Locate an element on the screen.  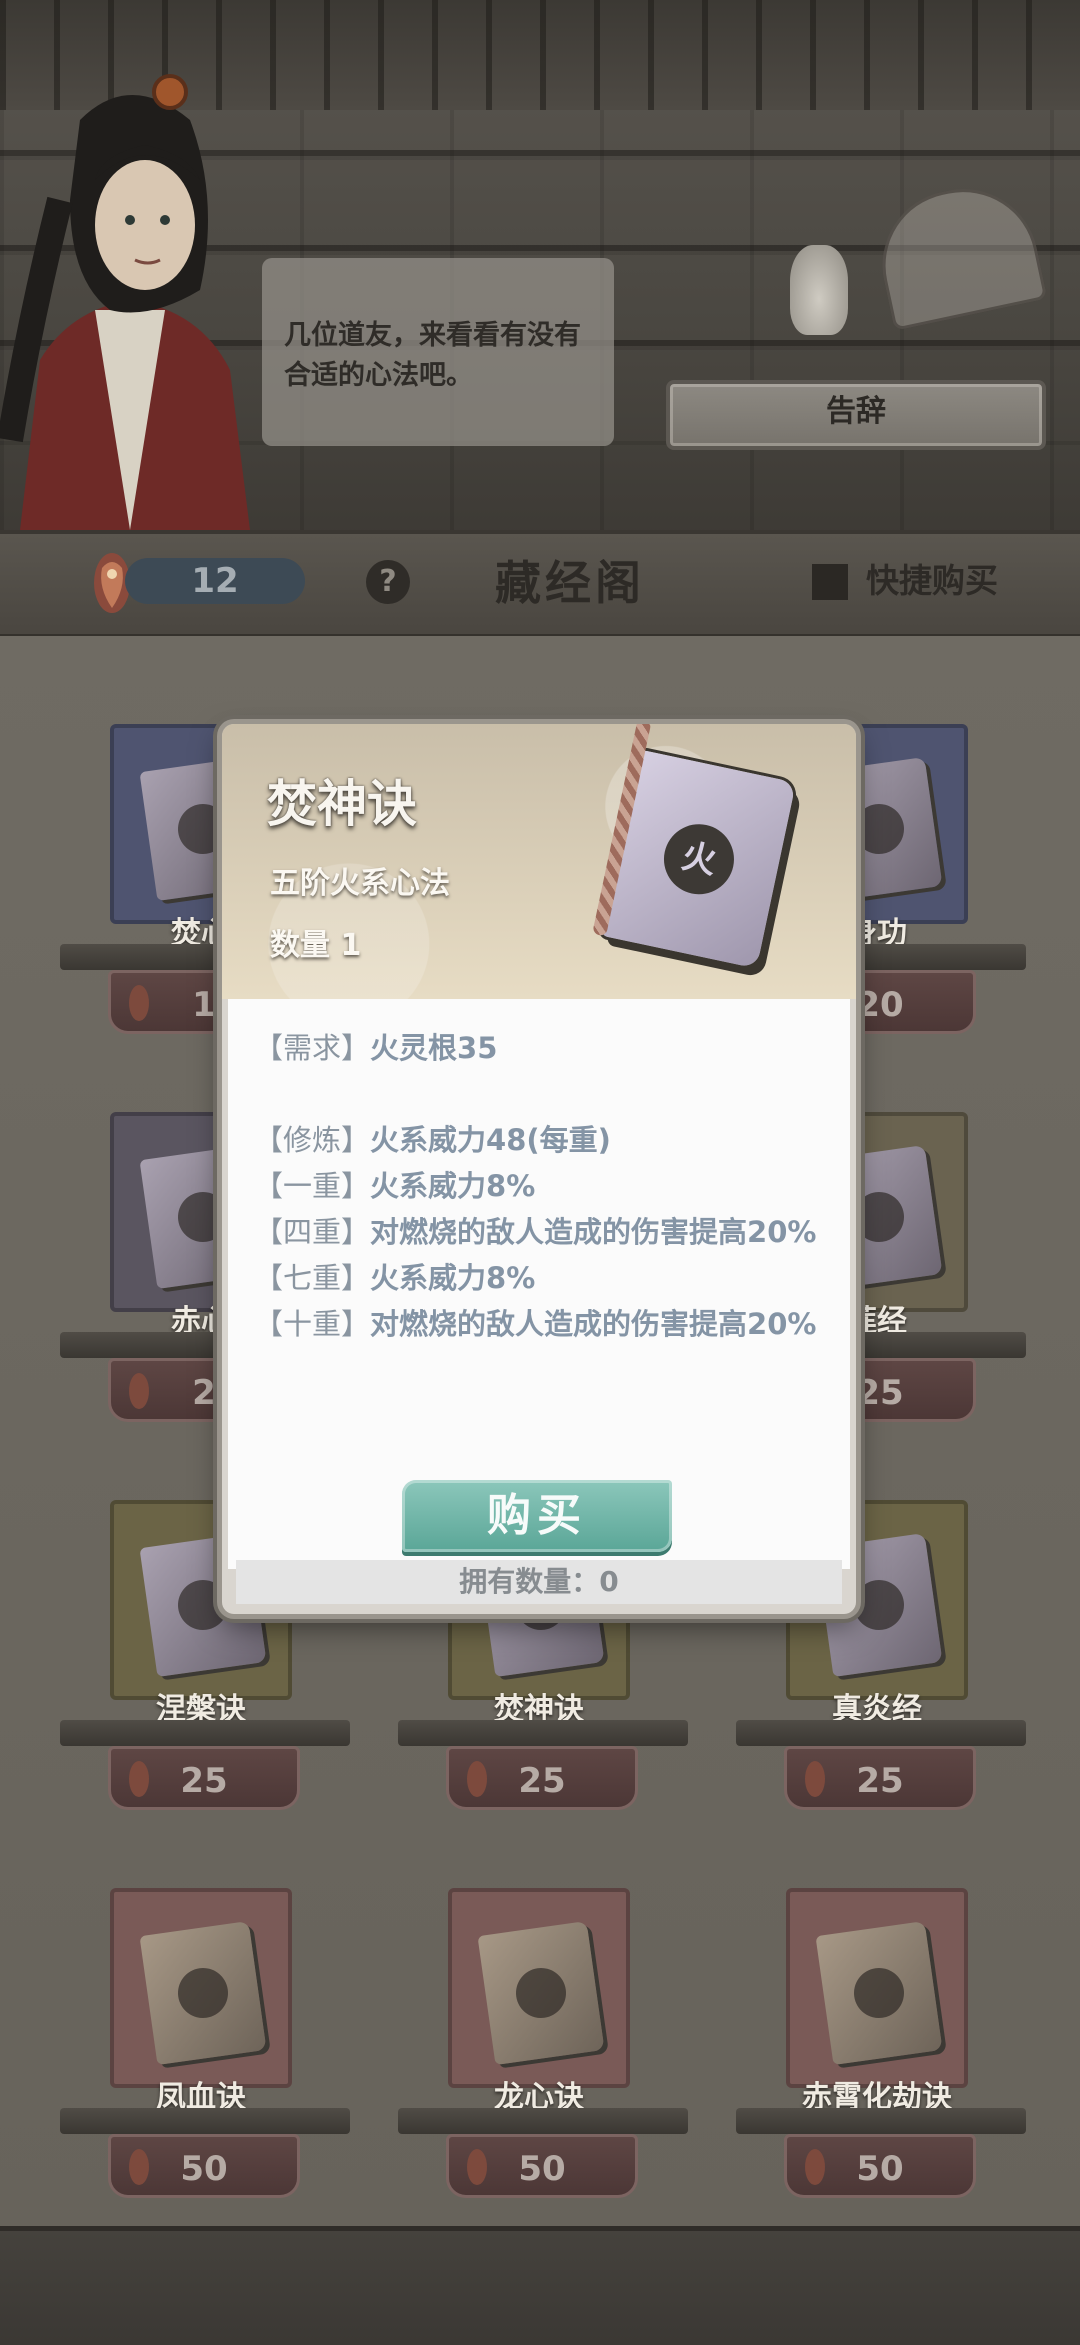
currency-counter: 12 is located at coordinates (215, 581).